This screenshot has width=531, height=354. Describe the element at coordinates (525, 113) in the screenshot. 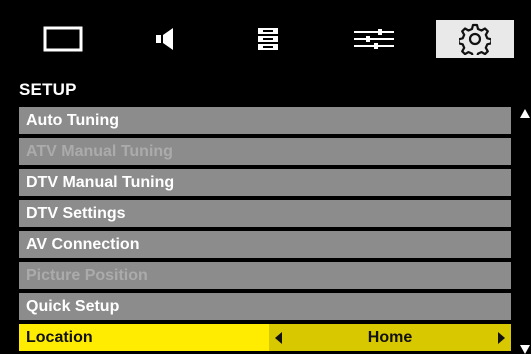

I see `scroll-up-arrow-icon` at that location.